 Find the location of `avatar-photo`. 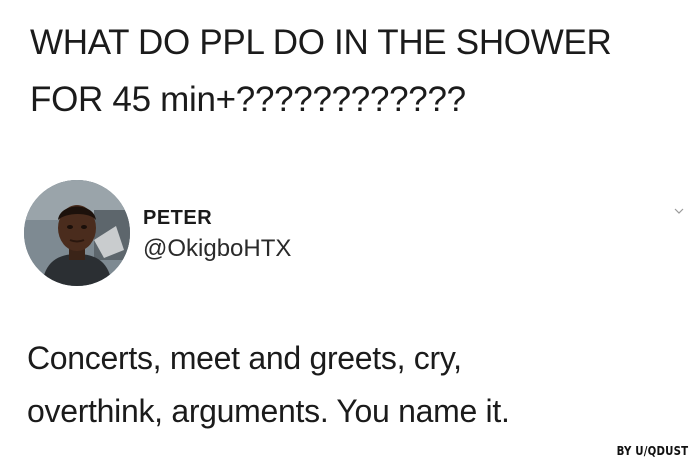

avatar-photo is located at coordinates (77, 233).